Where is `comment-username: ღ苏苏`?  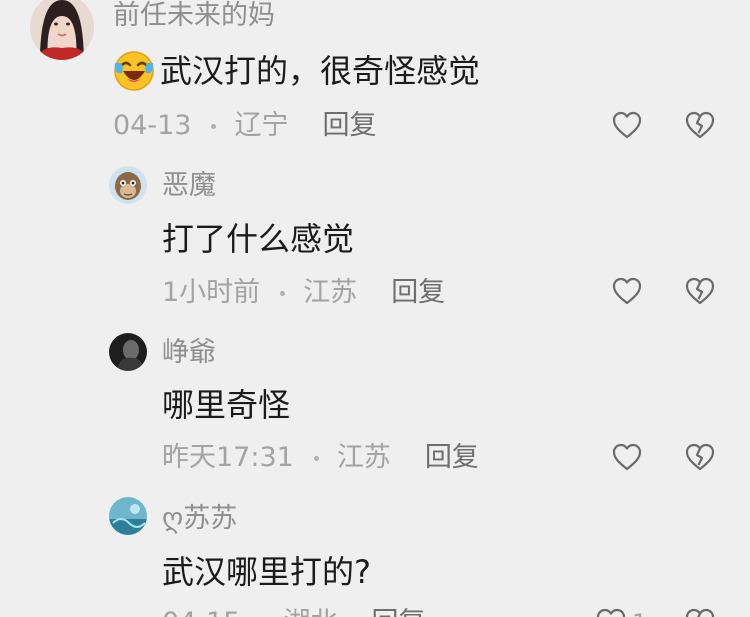 comment-username: ღ苏苏 is located at coordinates (199, 519).